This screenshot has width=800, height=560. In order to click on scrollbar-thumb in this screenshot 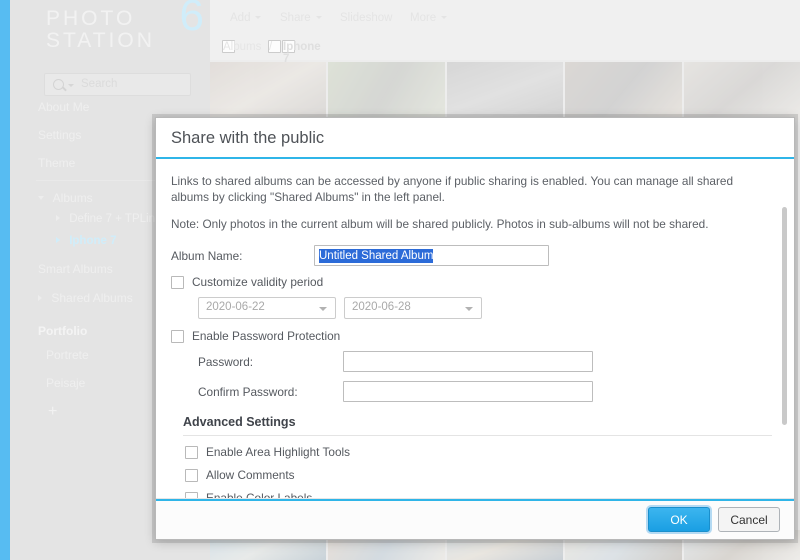, I will do `click(784, 316)`.